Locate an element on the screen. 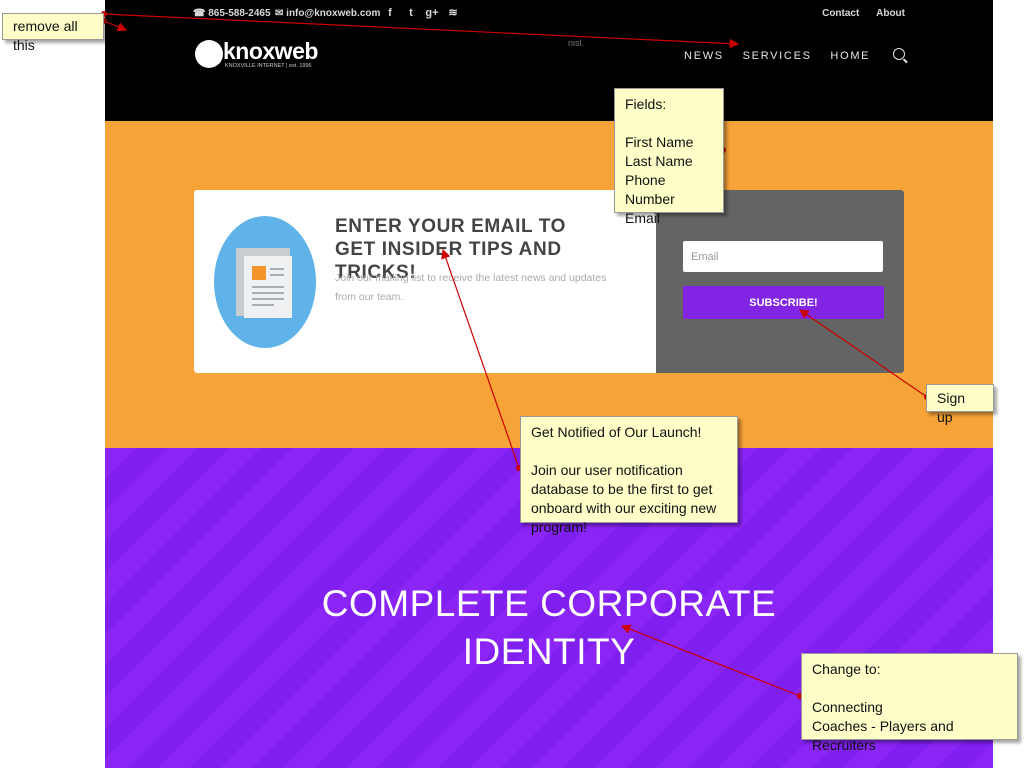 The width and height of the screenshot is (1024, 768). email-contact: ✉ info@knoxweb.com is located at coordinates (327, 13).